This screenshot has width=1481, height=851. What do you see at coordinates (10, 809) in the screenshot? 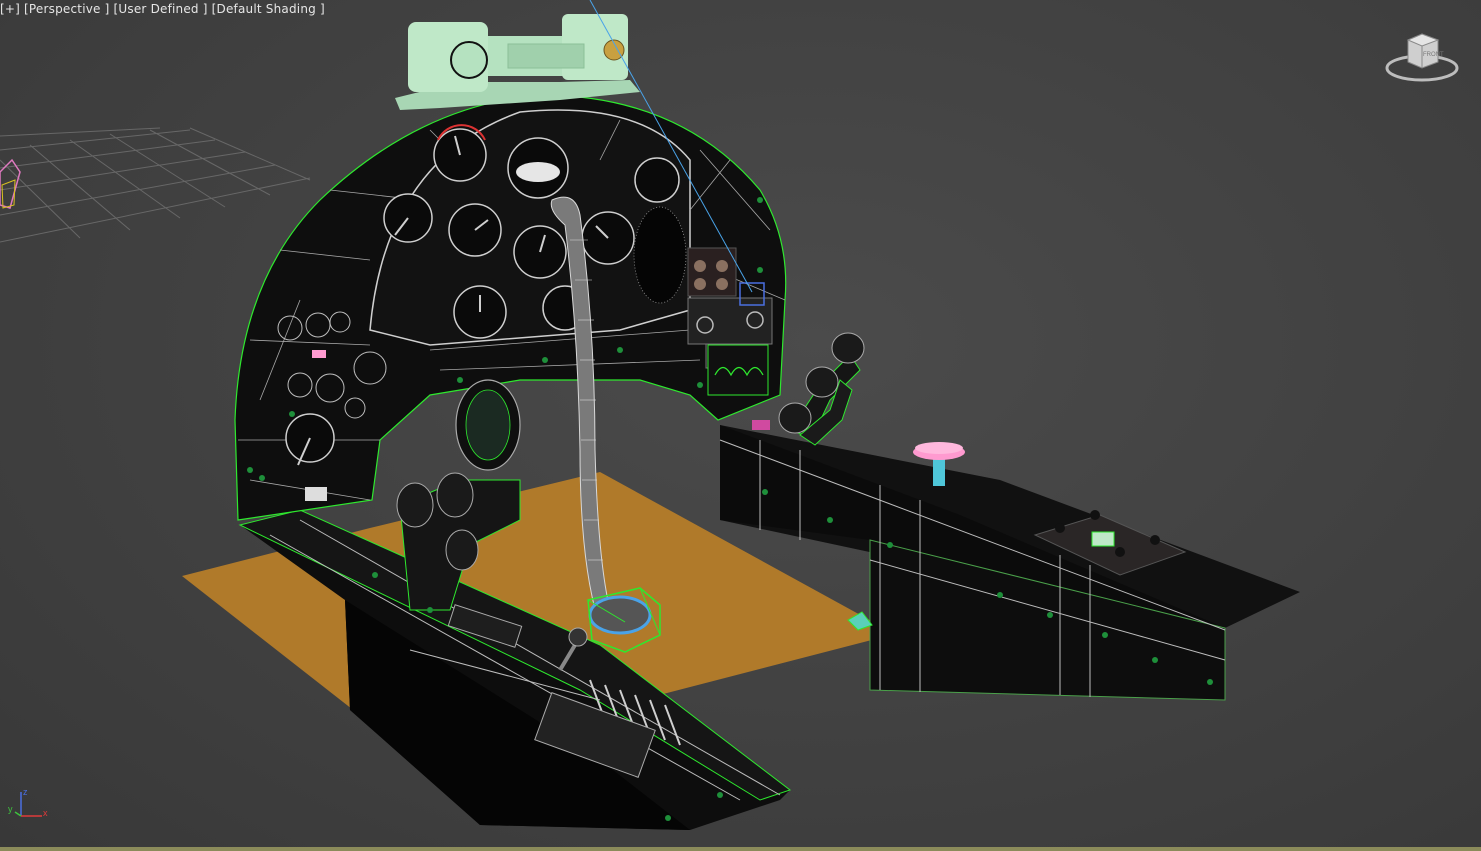
I see `y-axis-label: y` at bounding box center [10, 809].